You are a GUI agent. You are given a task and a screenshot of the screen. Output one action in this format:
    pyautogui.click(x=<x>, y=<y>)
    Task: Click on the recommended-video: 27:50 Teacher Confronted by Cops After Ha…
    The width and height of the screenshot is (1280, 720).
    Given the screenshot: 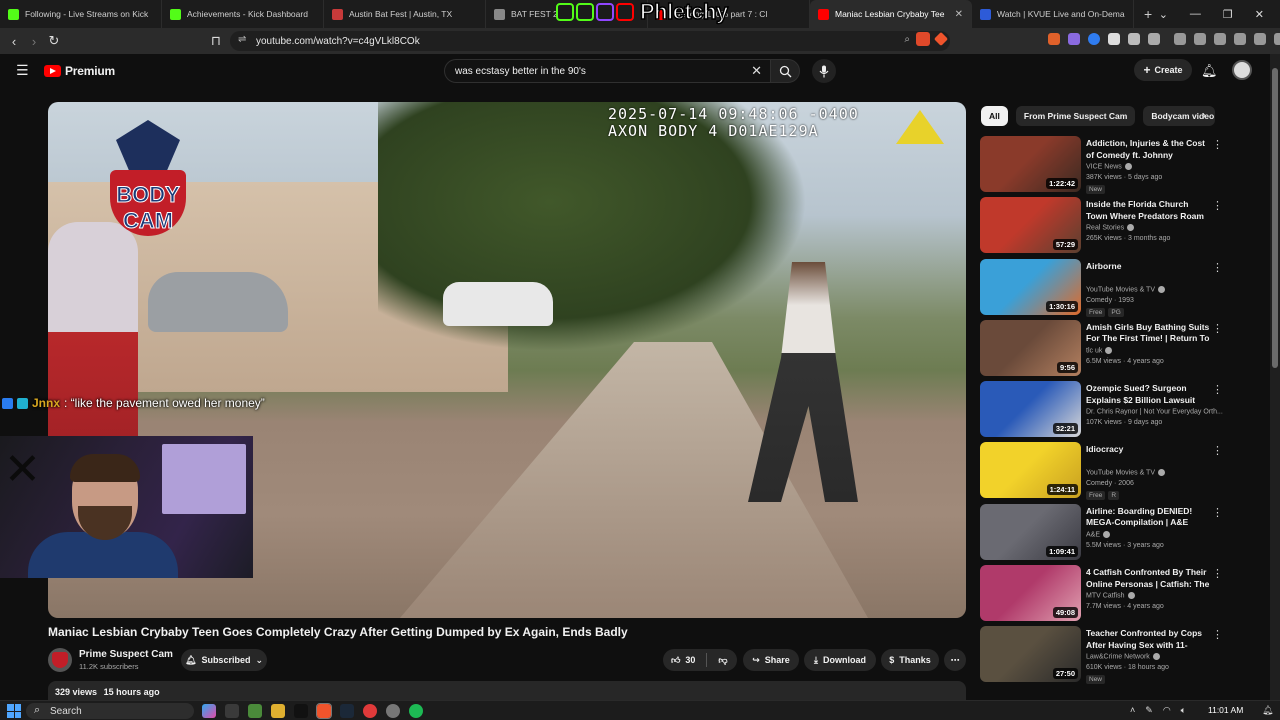 What is the action you would take?
    pyautogui.click(x=1105, y=656)
    